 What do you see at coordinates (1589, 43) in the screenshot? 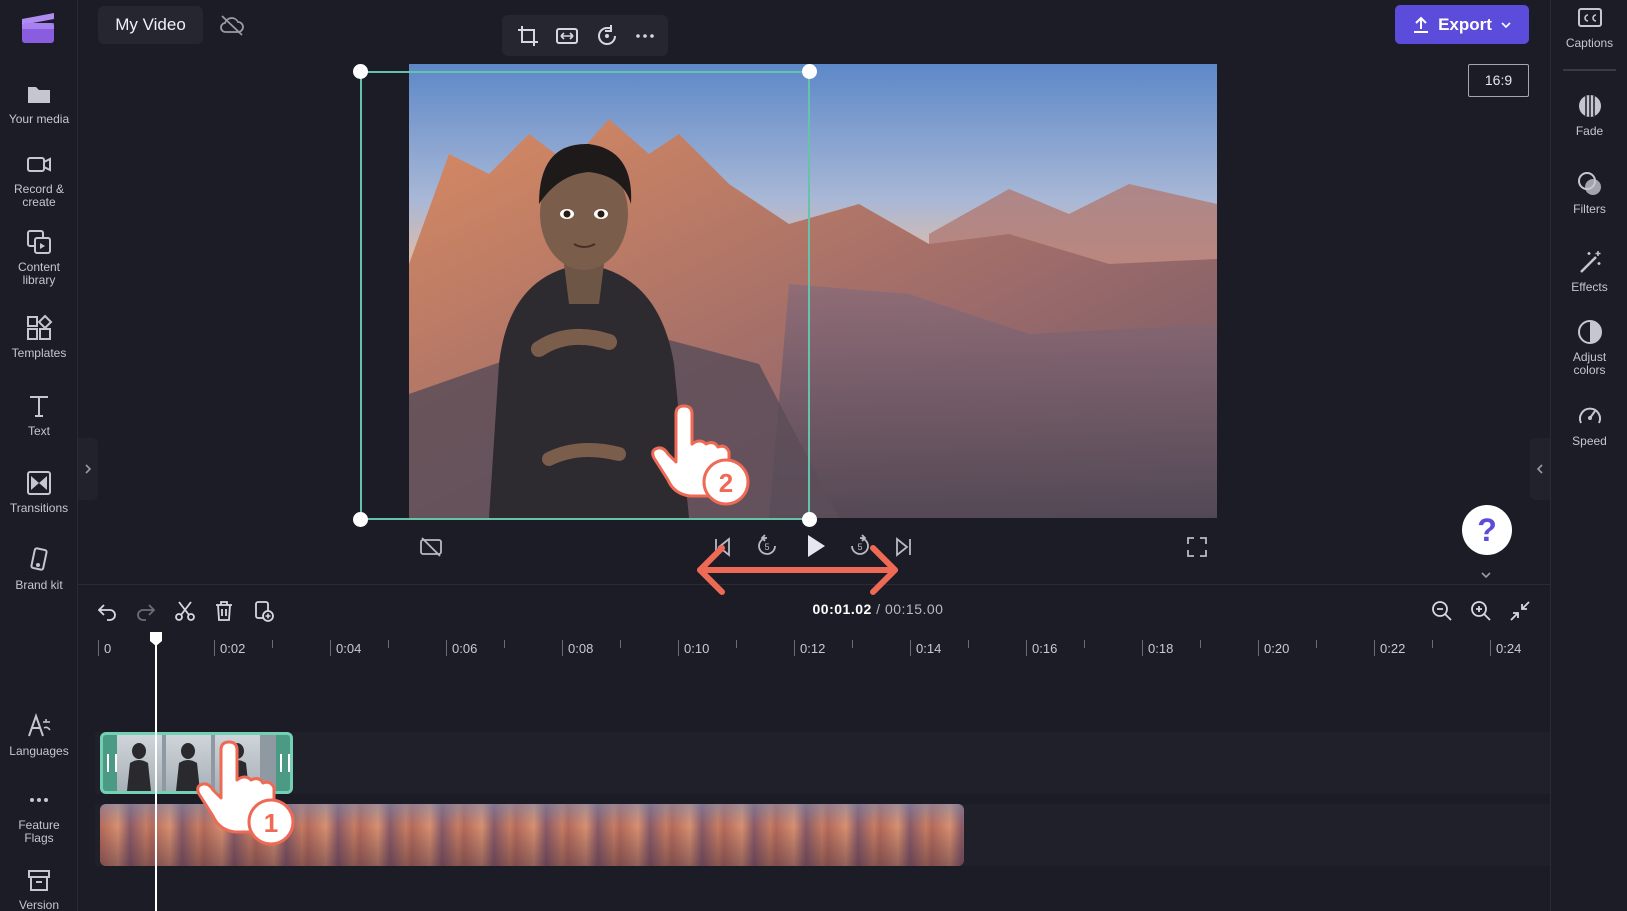
I see `sidebar-item-label: Captions` at bounding box center [1589, 43].